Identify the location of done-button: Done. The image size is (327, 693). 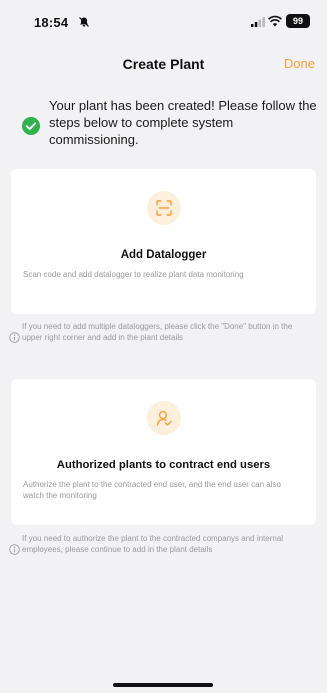
(299, 63).